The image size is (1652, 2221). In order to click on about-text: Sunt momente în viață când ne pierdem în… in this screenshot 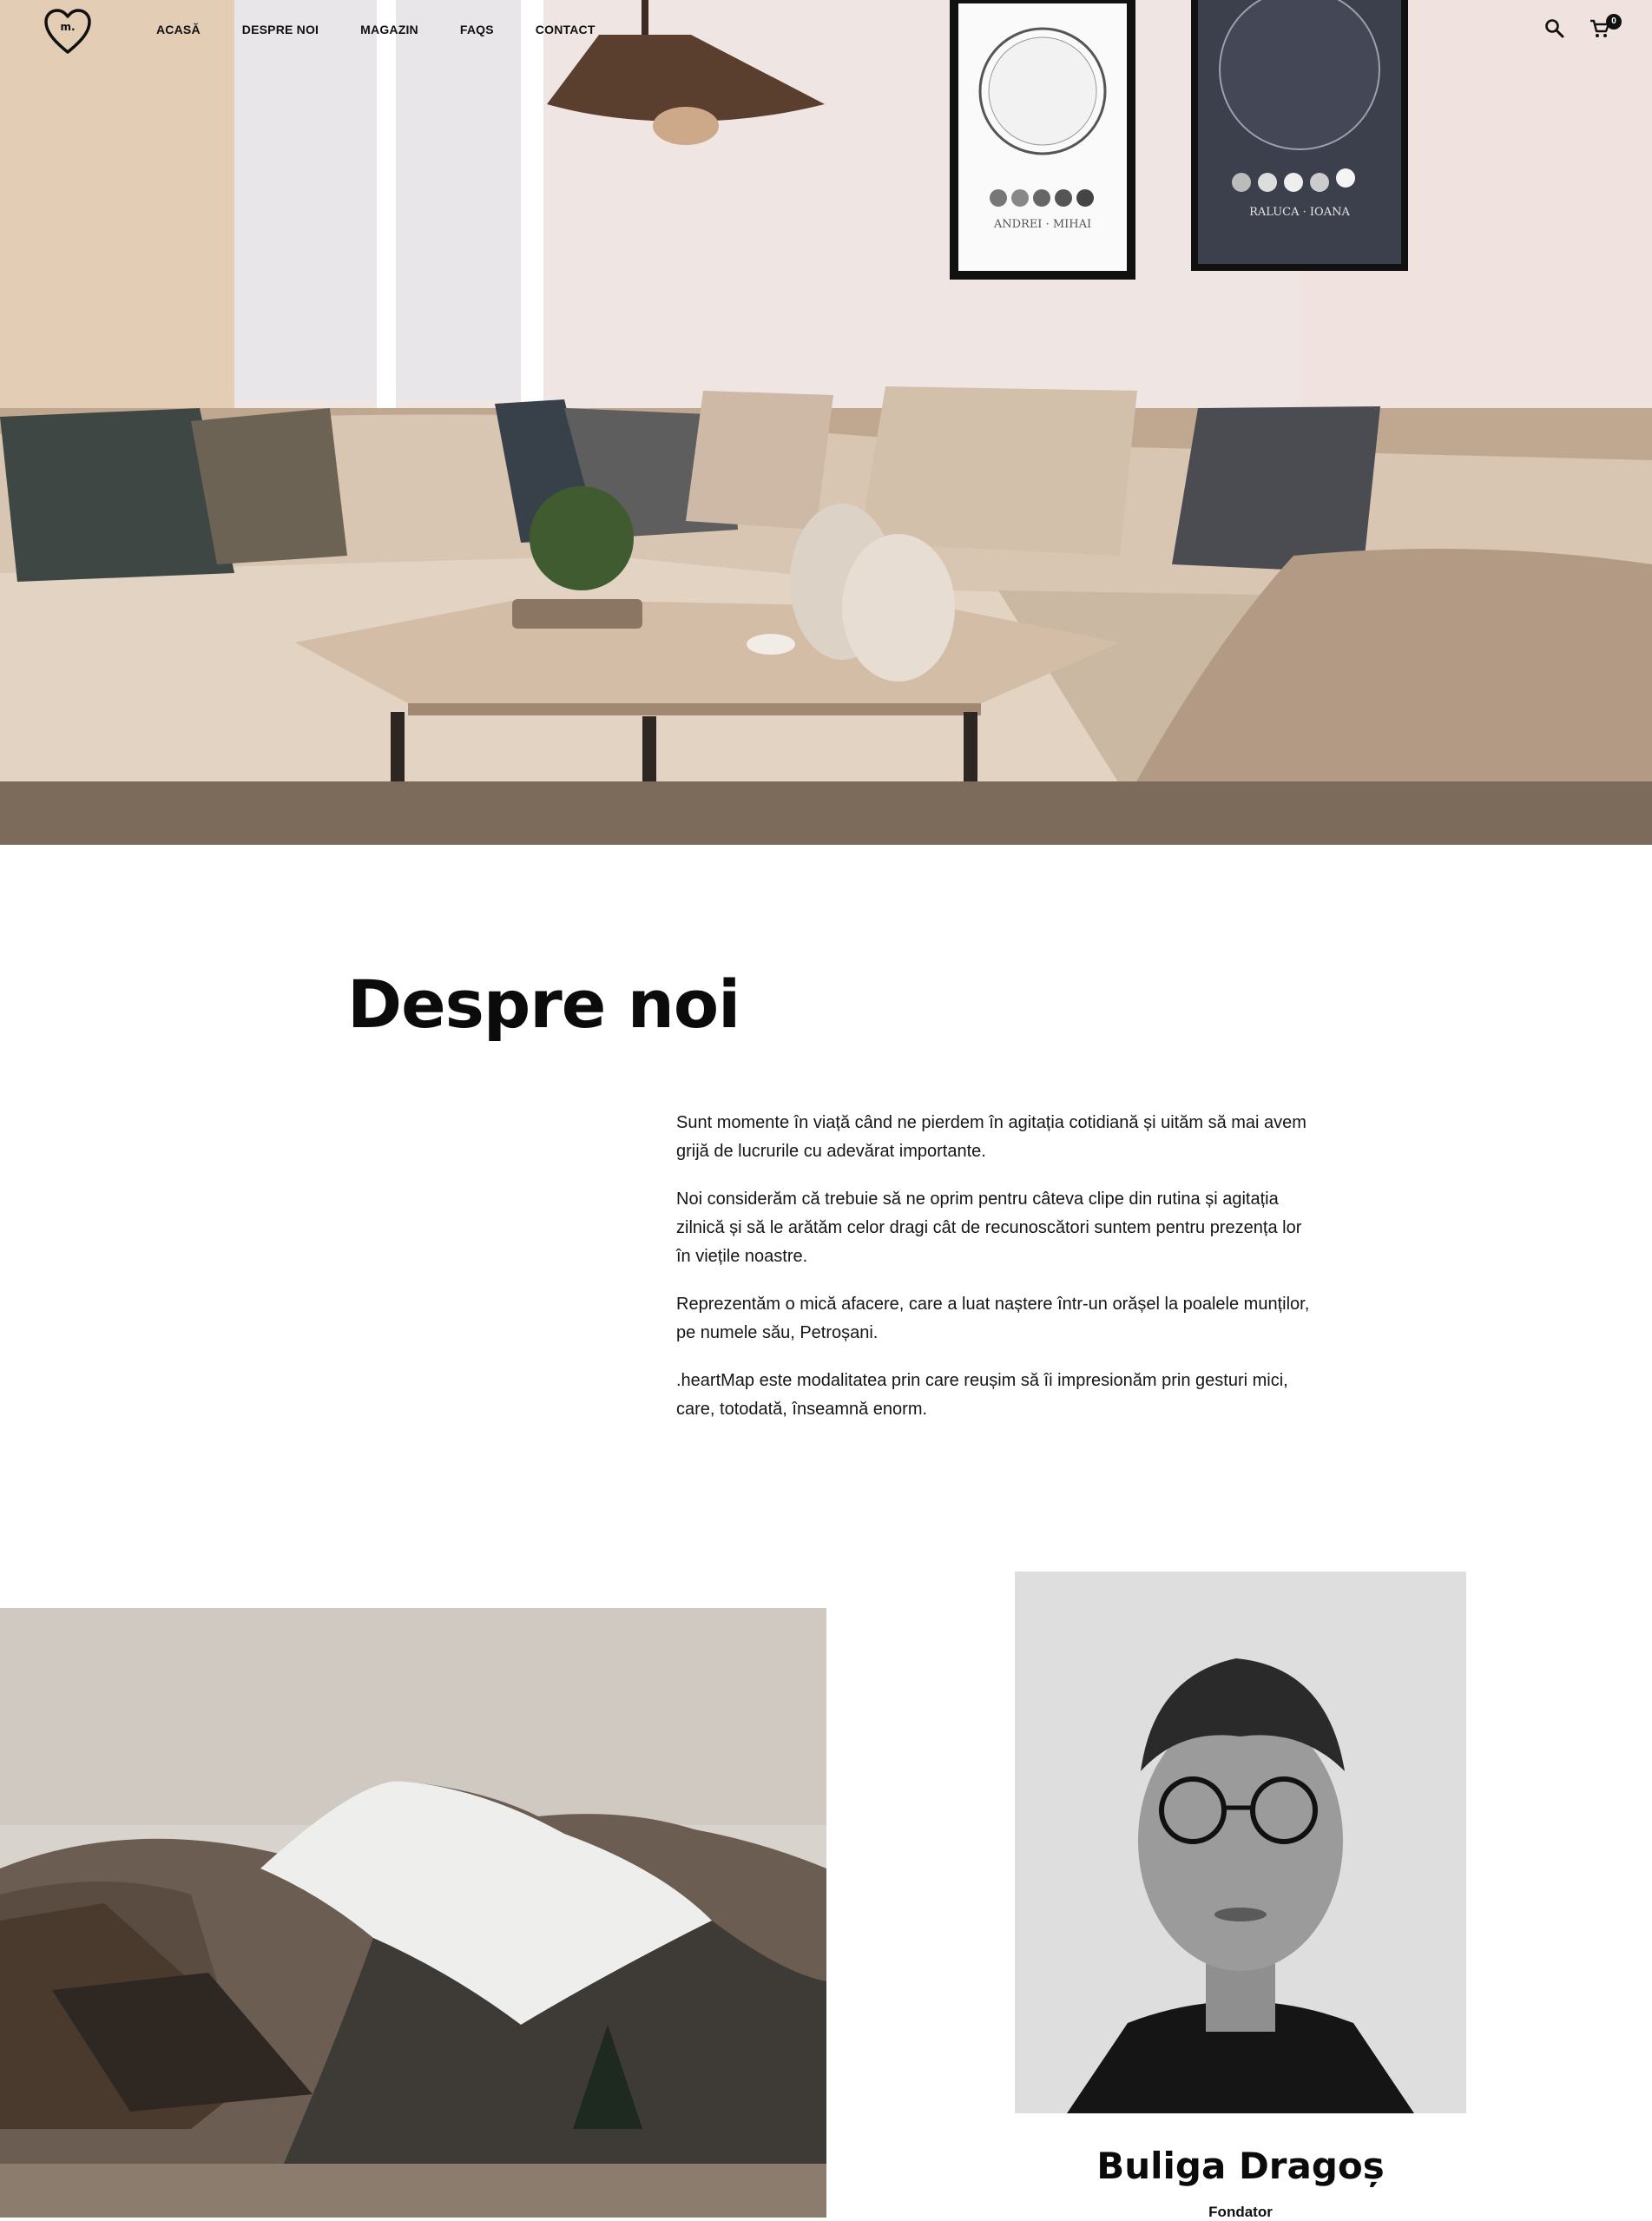, I will do `click(993, 1276)`.